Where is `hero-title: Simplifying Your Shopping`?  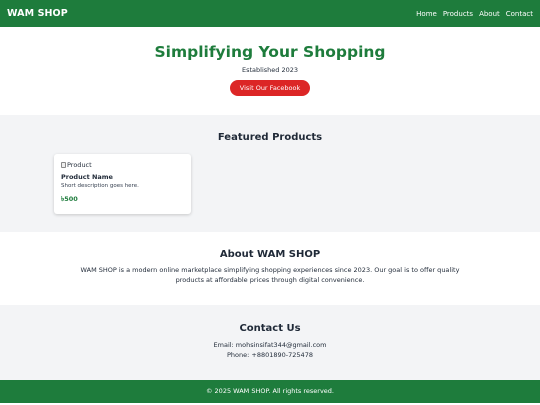 hero-title: Simplifying Your Shopping is located at coordinates (270, 52).